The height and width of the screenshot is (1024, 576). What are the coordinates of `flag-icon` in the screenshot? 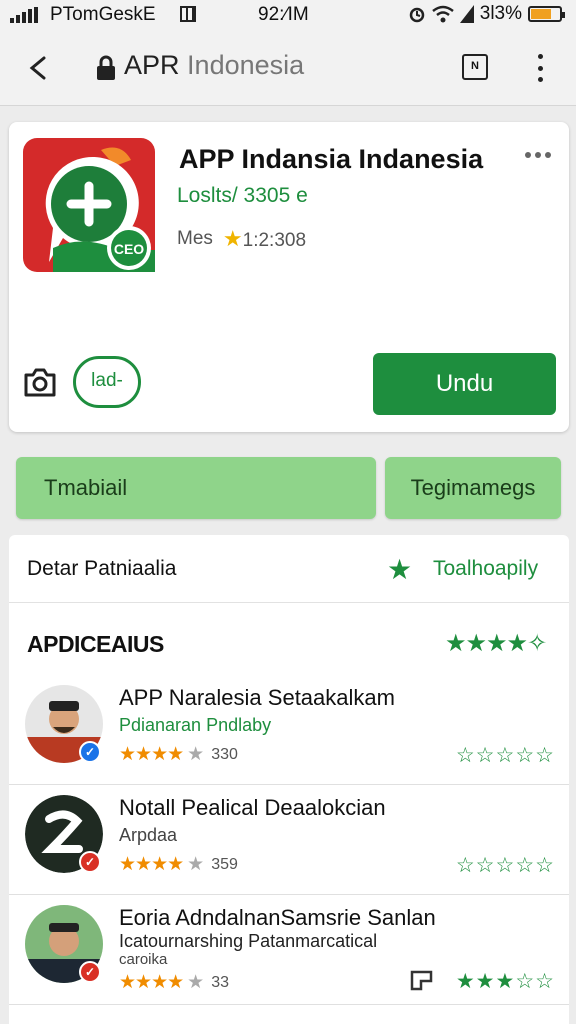 It's located at (422, 980).